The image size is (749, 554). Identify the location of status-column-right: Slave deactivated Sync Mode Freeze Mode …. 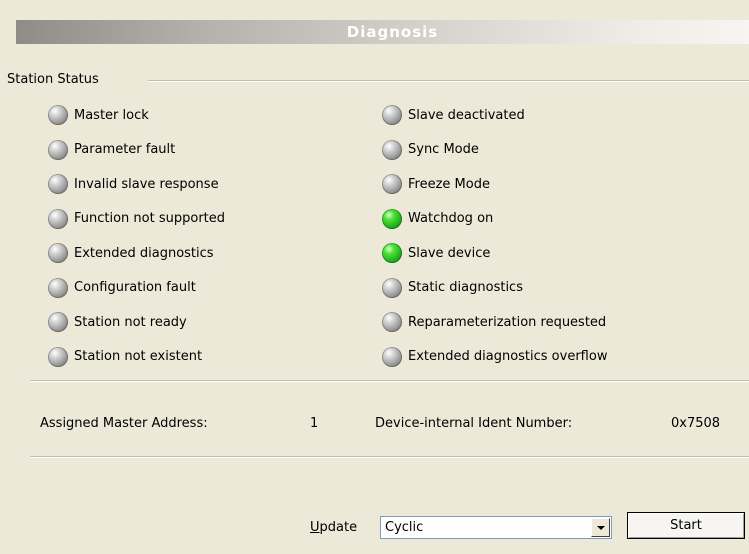
(494, 236).